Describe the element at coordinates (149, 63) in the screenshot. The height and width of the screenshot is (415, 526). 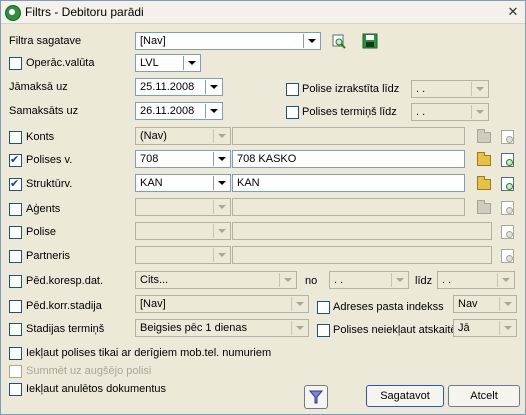
I see `operac-valuta-value: LVL` at that location.